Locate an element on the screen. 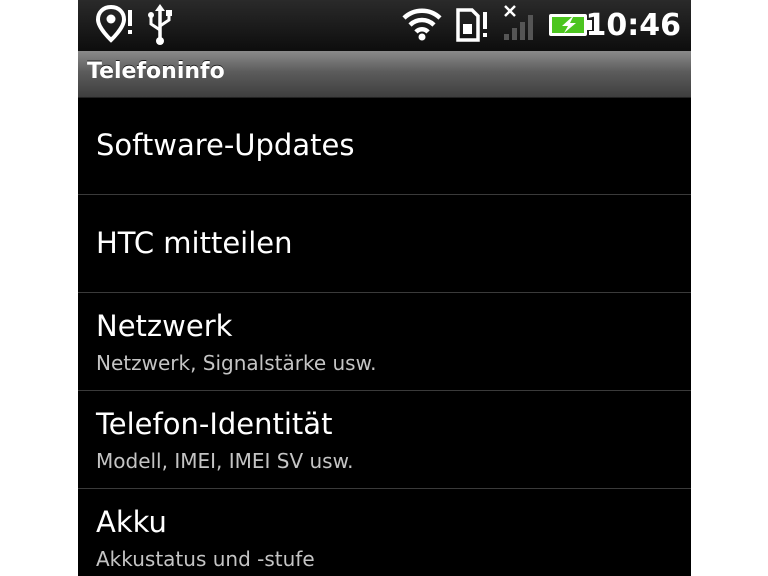 The image size is (768, 576). list-item-label: Telefon-Identität is located at coordinates (214, 424).